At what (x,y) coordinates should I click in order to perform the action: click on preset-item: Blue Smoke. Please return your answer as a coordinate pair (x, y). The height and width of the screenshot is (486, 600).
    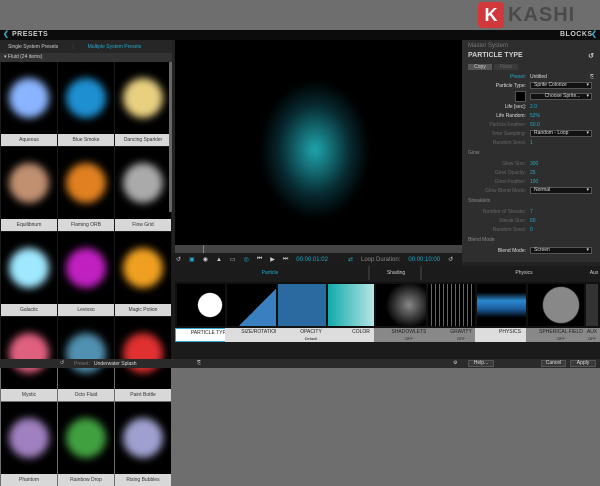
    Looking at the image, I should click on (86, 104).